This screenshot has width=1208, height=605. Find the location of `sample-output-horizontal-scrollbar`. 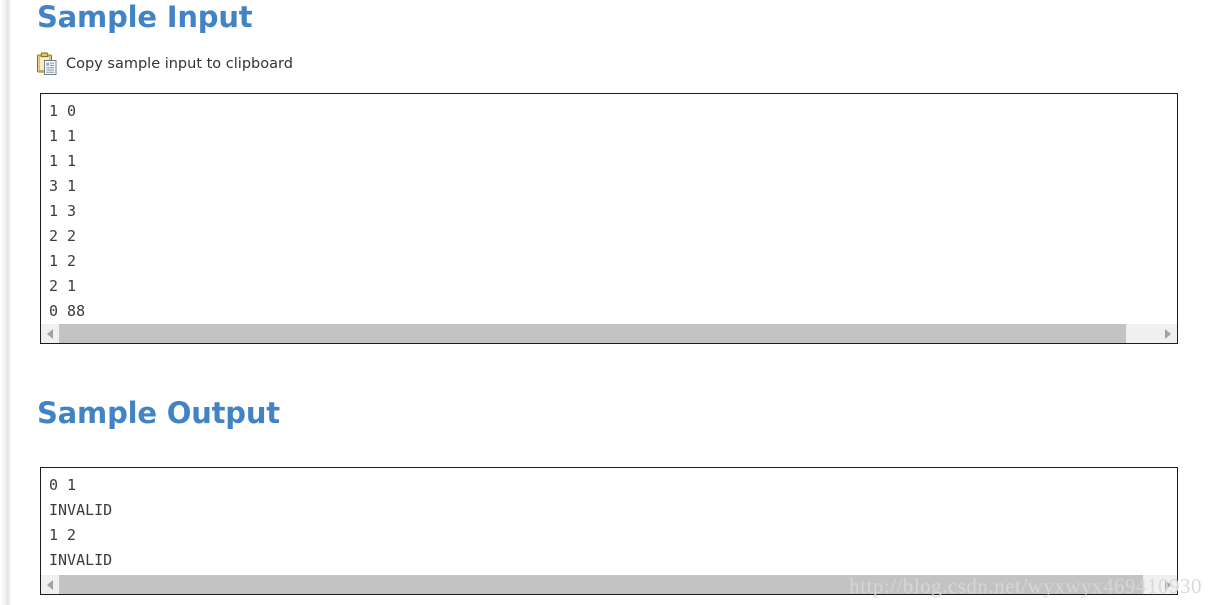

sample-output-horizontal-scrollbar is located at coordinates (609, 584).